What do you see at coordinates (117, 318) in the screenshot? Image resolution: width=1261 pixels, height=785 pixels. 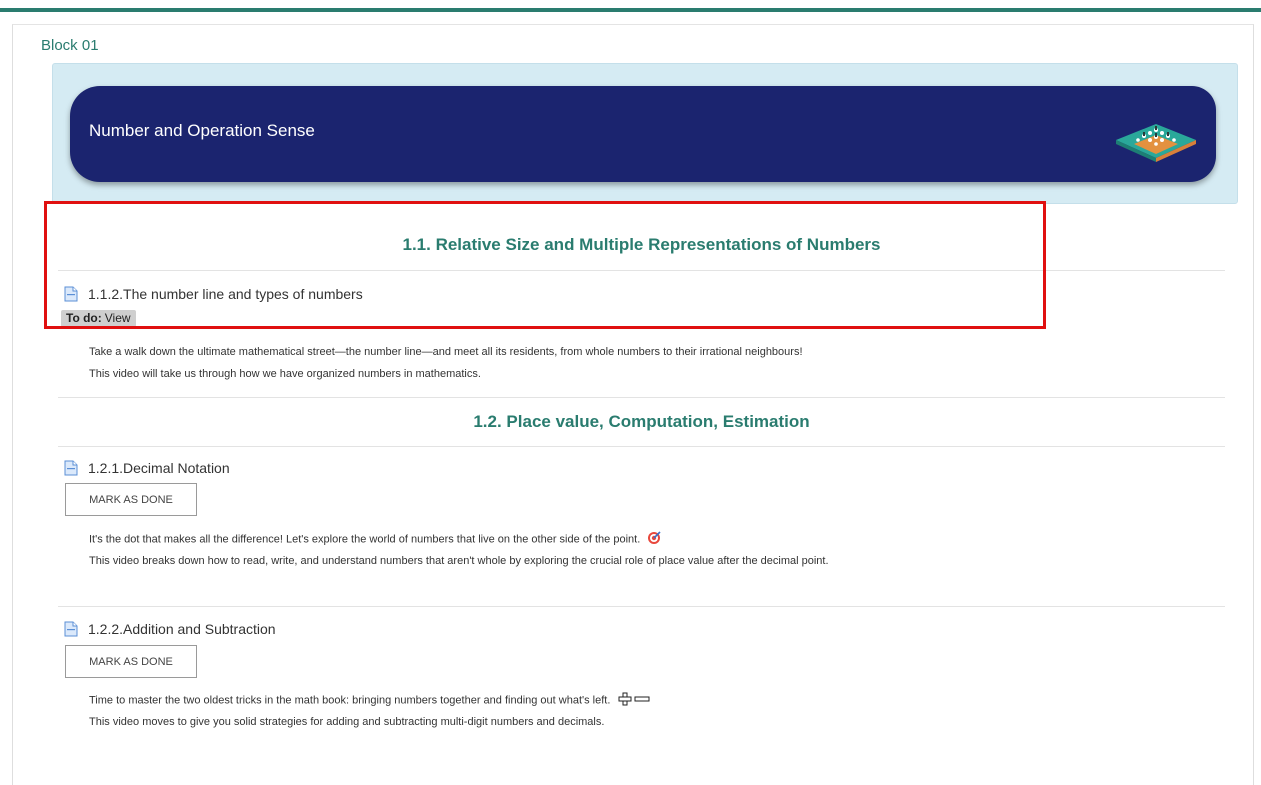 I see `todo-value: View` at bounding box center [117, 318].